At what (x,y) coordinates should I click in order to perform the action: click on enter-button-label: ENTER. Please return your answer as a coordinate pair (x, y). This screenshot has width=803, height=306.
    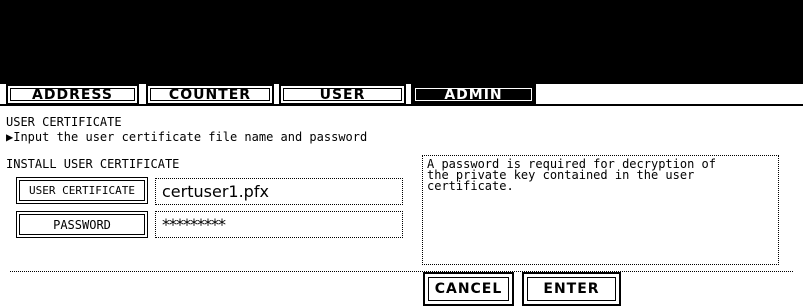
    Looking at the image, I should click on (571, 289).